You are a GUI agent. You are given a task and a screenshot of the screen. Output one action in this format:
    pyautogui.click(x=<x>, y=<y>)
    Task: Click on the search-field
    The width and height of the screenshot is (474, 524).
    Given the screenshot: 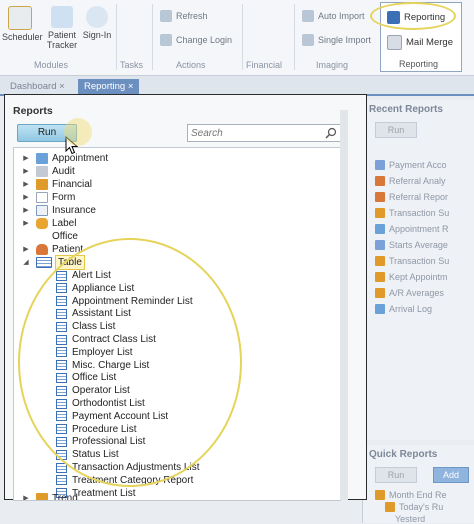 What is the action you would take?
    pyautogui.click(x=264, y=133)
    